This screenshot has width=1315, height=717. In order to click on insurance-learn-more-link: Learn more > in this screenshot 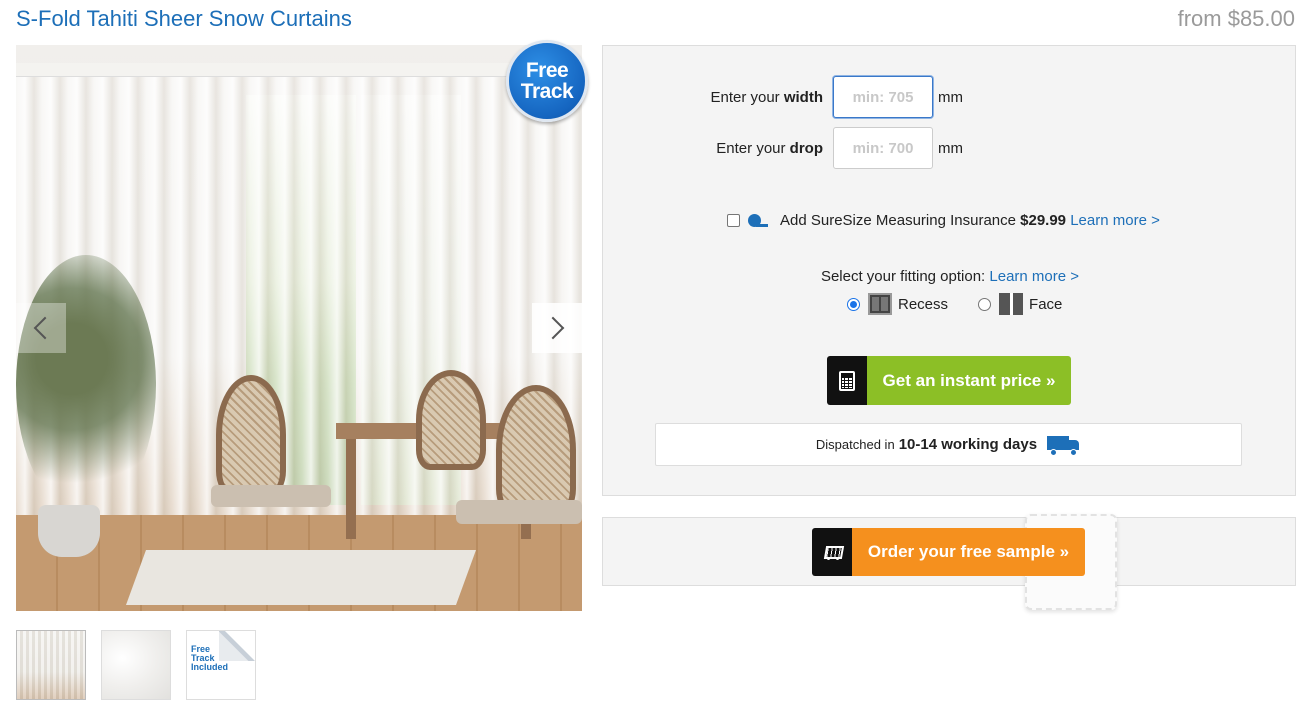, I will do `click(1115, 220)`.